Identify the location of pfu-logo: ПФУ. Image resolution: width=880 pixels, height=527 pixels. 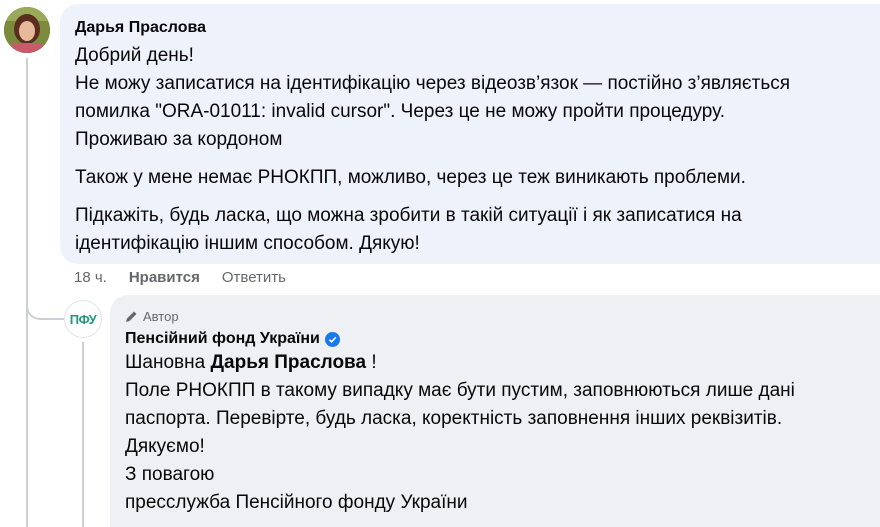
(83, 319).